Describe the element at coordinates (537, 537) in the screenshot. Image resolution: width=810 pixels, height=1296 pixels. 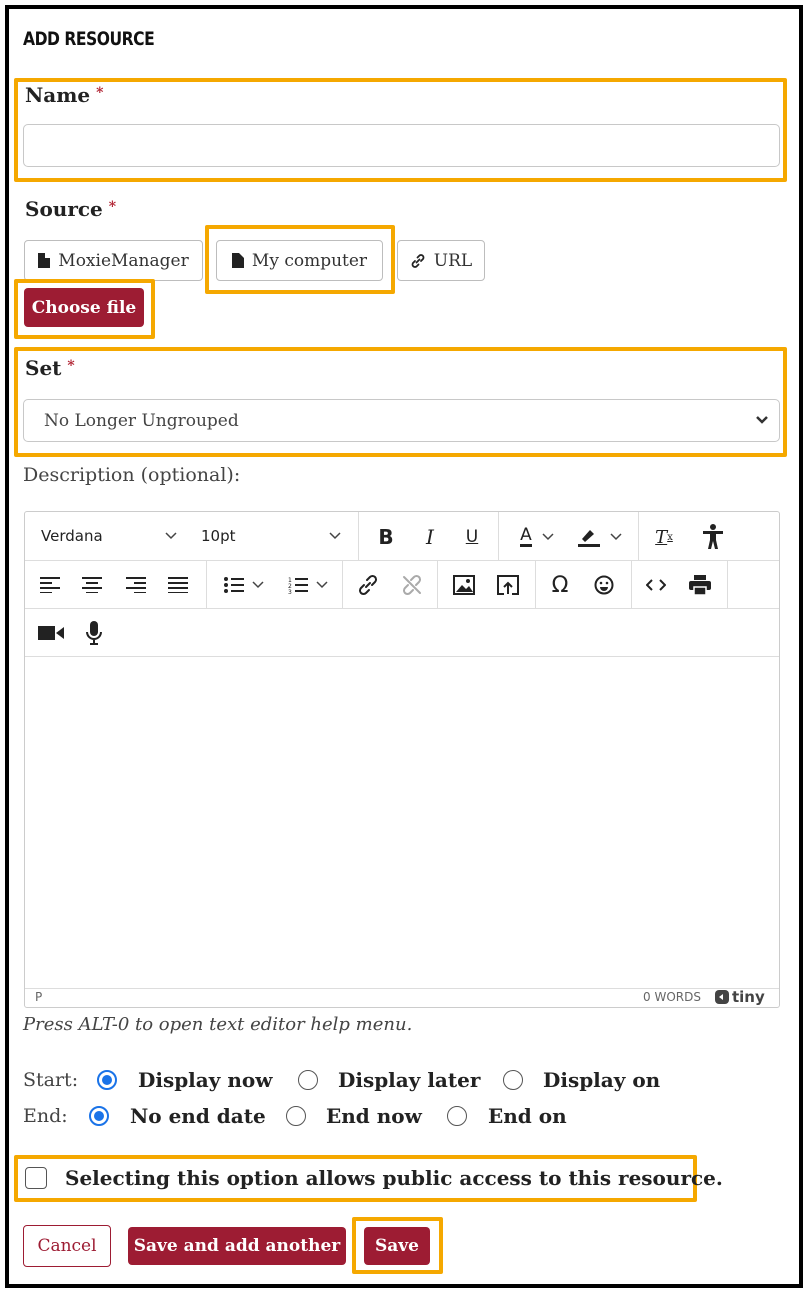
I see `text-color-icon: A` at that location.